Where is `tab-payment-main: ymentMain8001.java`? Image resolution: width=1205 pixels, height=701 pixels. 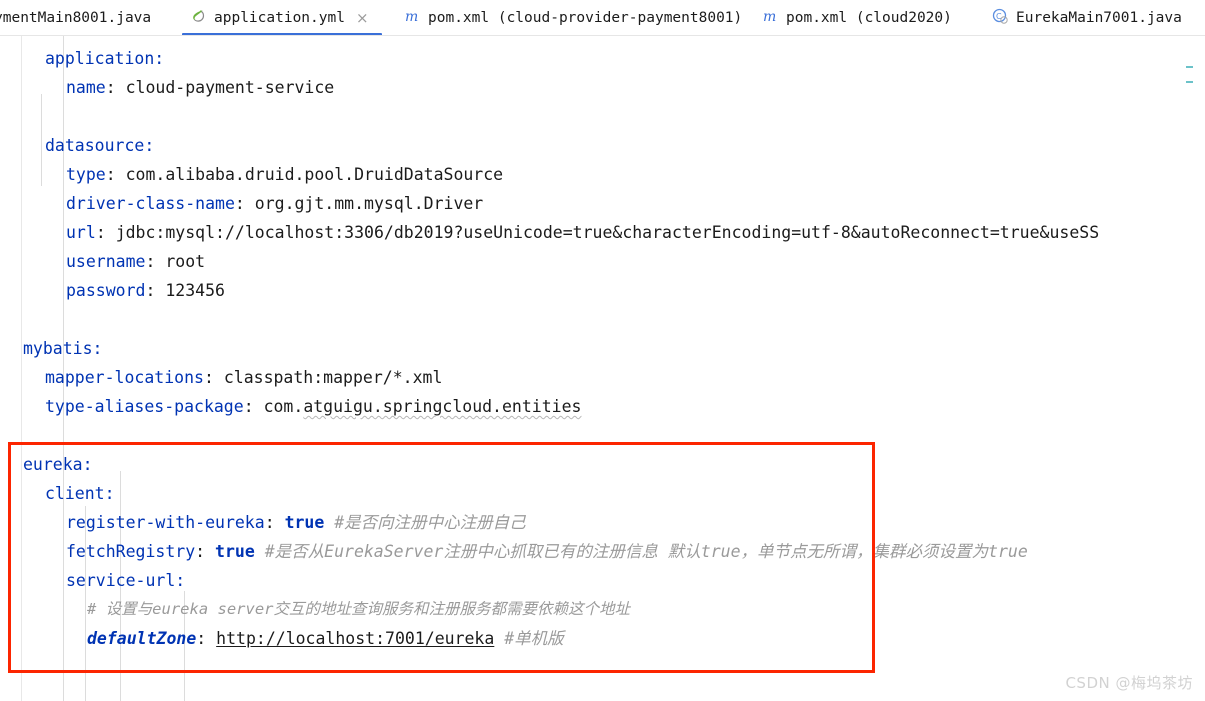
tab-payment-main: ymentMain8001.java is located at coordinates (77, 18).